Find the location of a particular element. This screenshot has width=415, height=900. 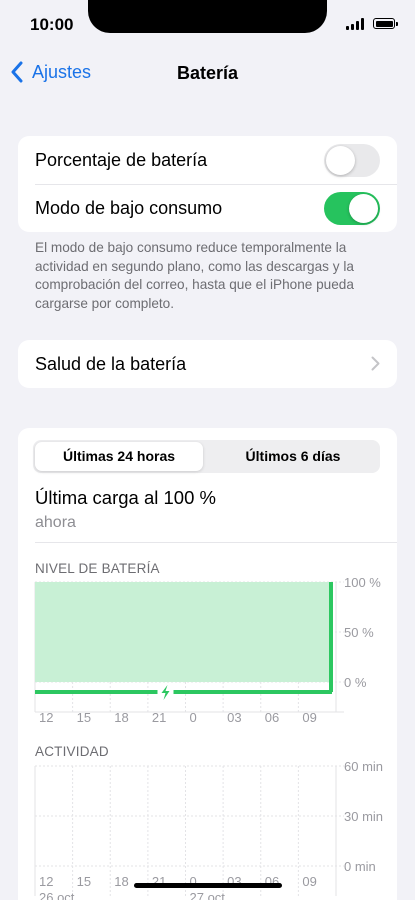

battery-health-row: Salud de la batería is located at coordinates (207, 364).